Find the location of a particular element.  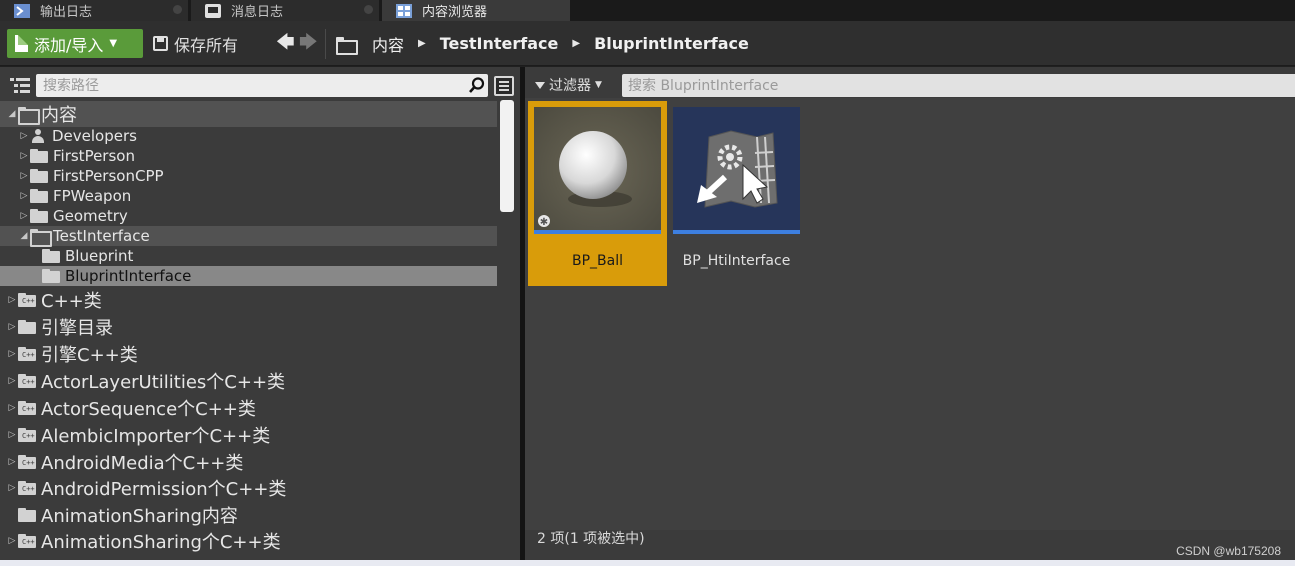

tab-content-browser: 内容浏览器 is located at coordinates (476, 10).